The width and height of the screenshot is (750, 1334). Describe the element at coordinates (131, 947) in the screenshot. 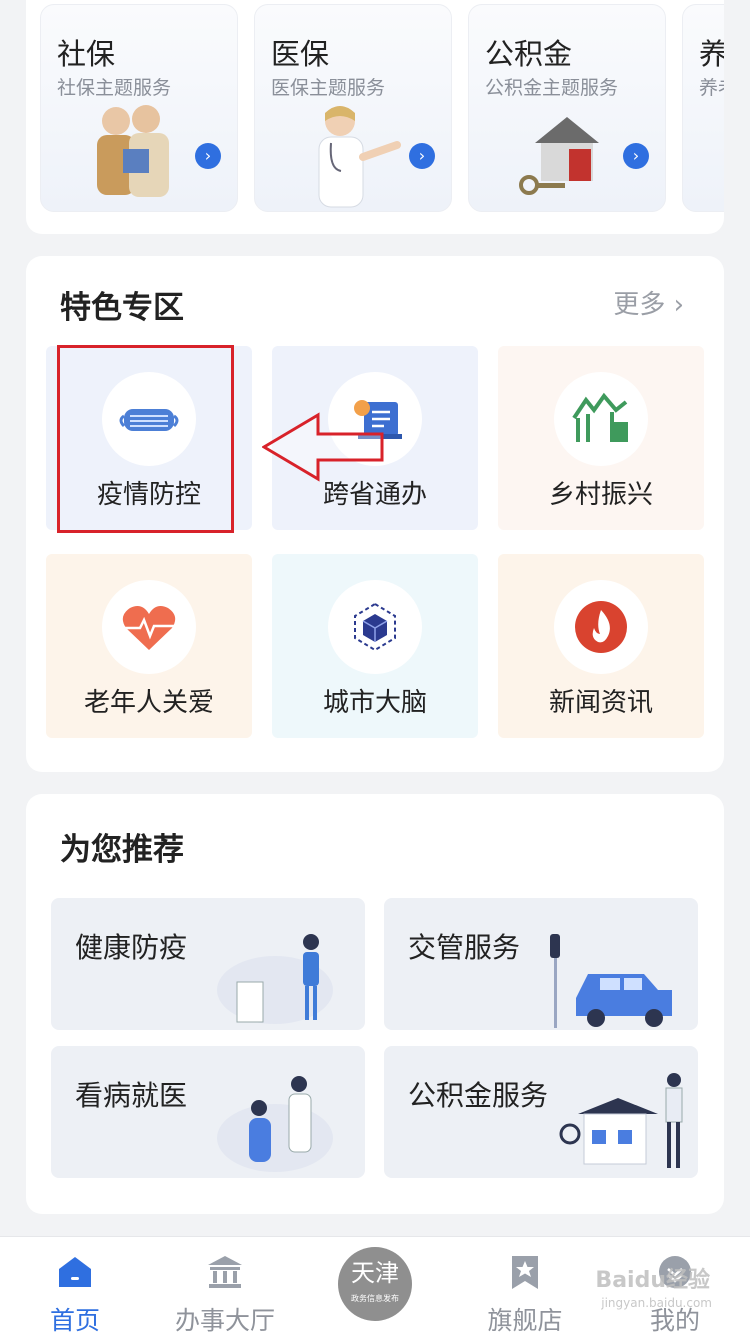

I see `rec-label: 健康防疫` at that location.